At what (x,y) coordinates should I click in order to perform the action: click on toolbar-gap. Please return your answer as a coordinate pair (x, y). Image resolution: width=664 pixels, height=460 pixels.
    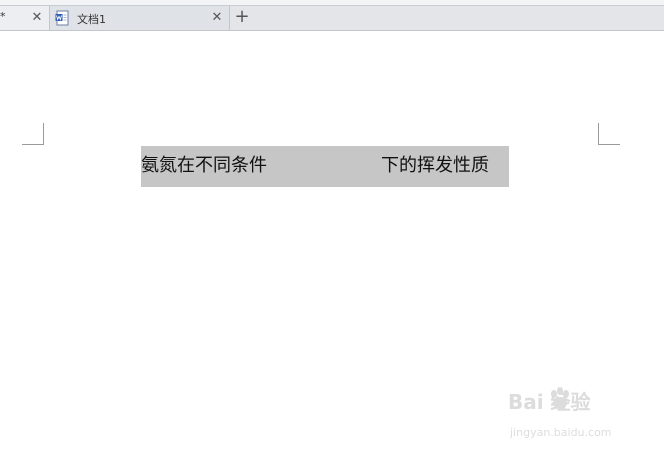
    Looking at the image, I should click on (332, 40).